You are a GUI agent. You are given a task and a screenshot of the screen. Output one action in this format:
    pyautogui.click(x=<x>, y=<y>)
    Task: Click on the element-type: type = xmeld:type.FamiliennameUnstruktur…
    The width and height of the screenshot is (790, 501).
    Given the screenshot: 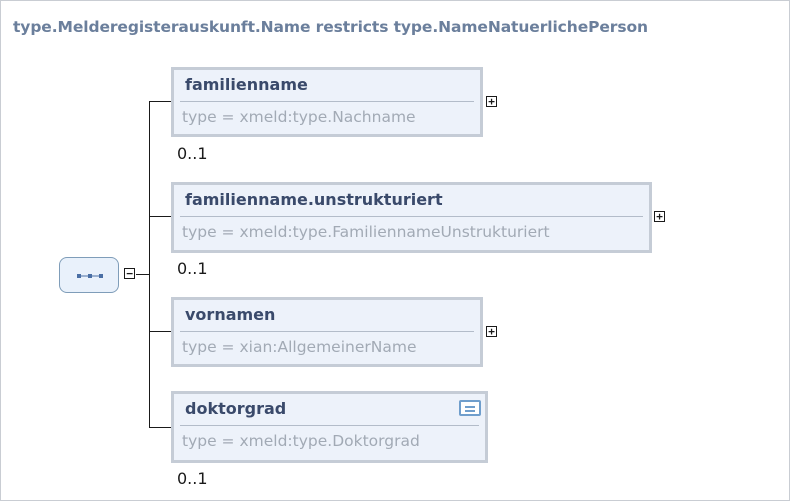 What is the action you would take?
    pyautogui.click(x=366, y=232)
    